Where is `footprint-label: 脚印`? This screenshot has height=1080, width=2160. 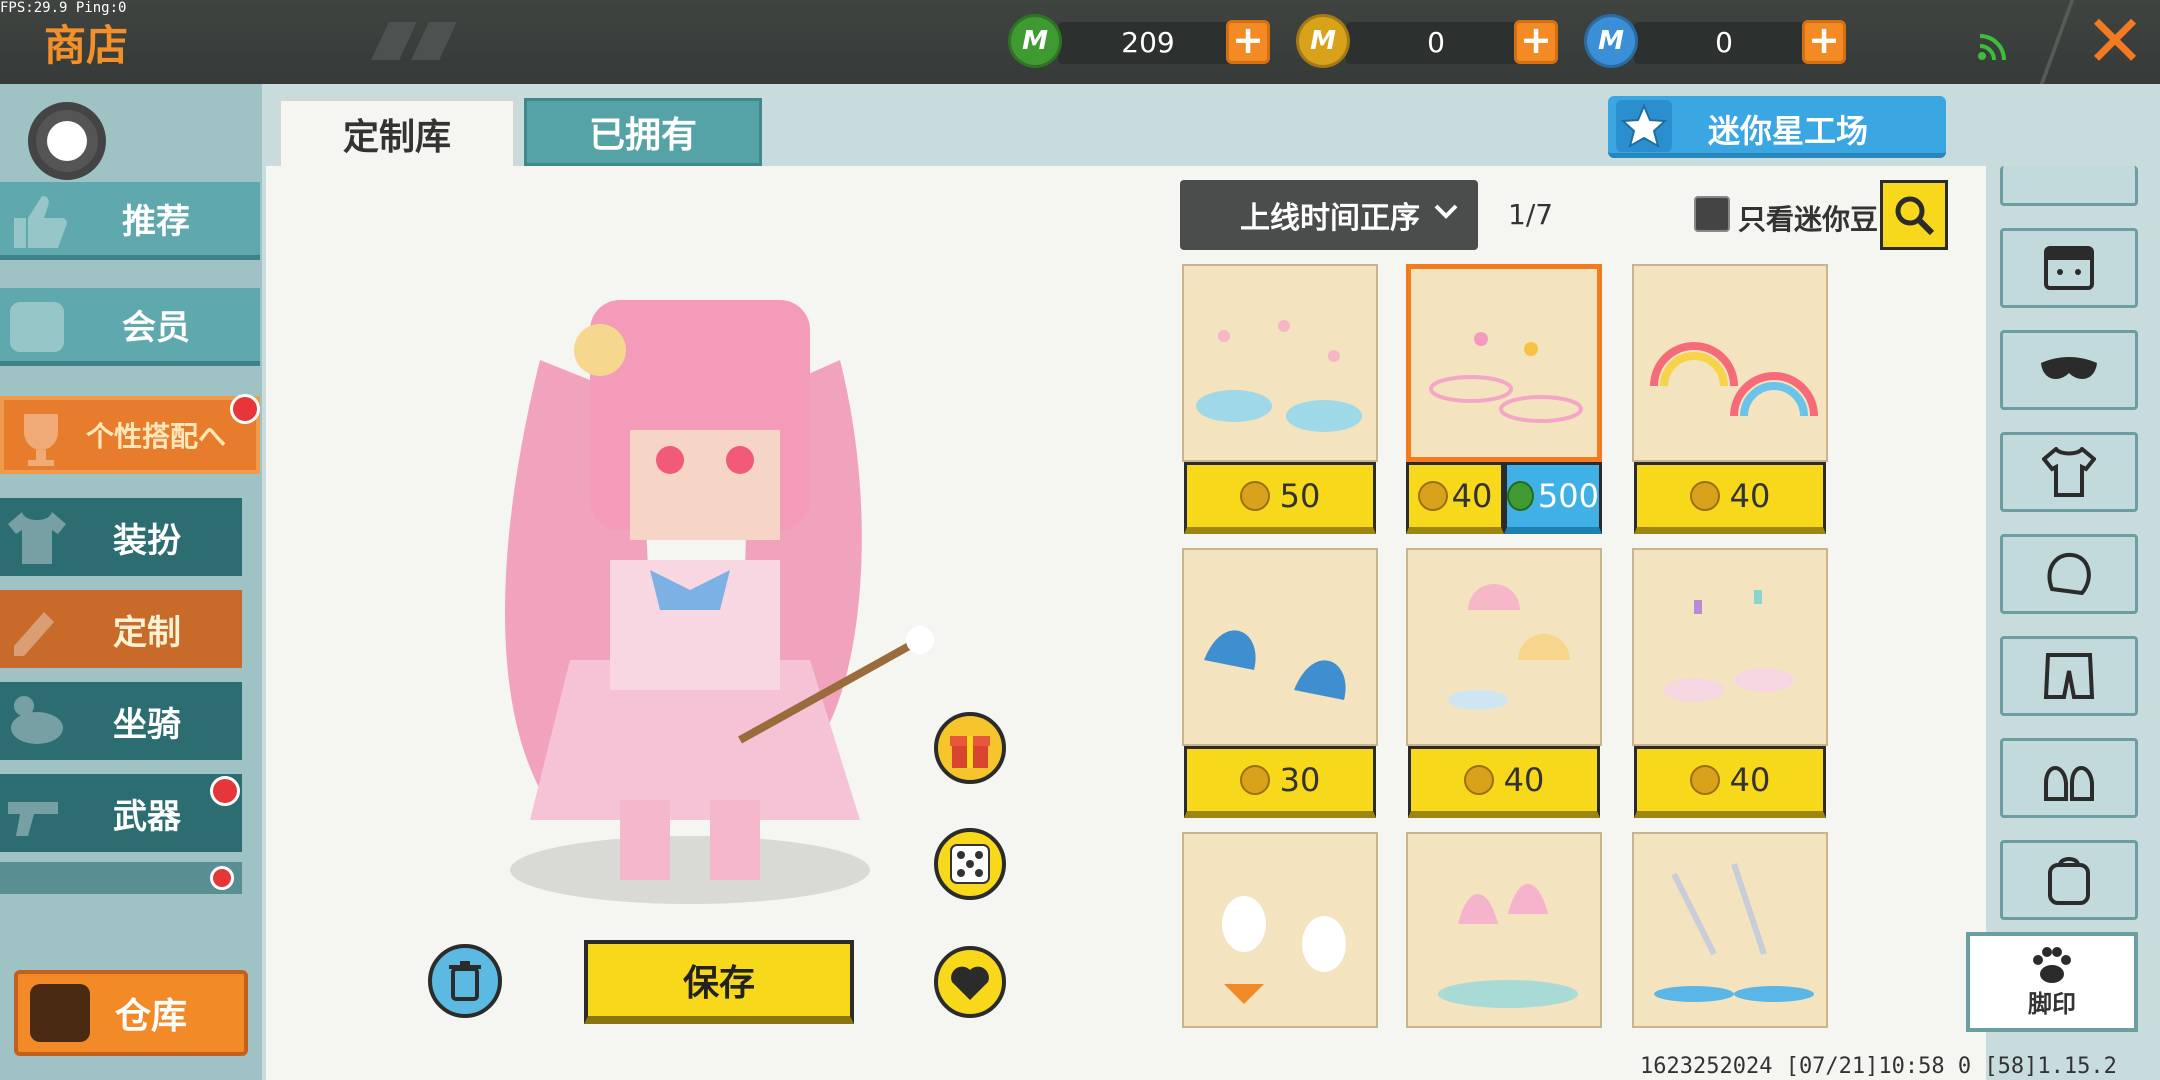 footprint-label: 脚印 is located at coordinates (2052, 1003).